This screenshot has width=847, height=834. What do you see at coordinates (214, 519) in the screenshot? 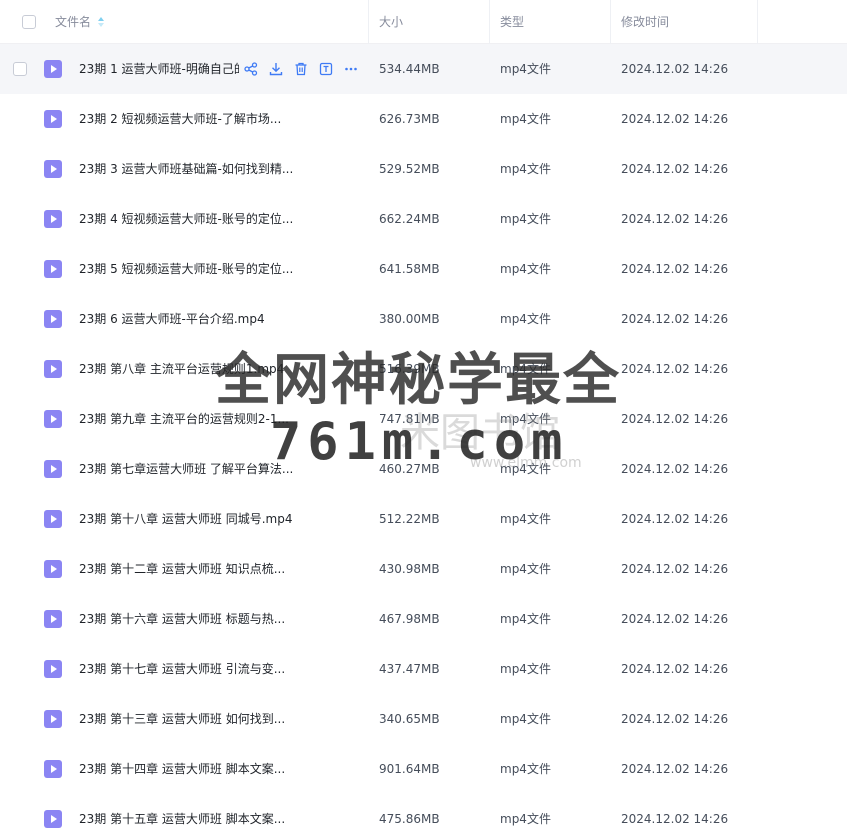
I see `file-name: 23期 第十八章 运营大师班 同城号.mp4` at bounding box center [214, 519].